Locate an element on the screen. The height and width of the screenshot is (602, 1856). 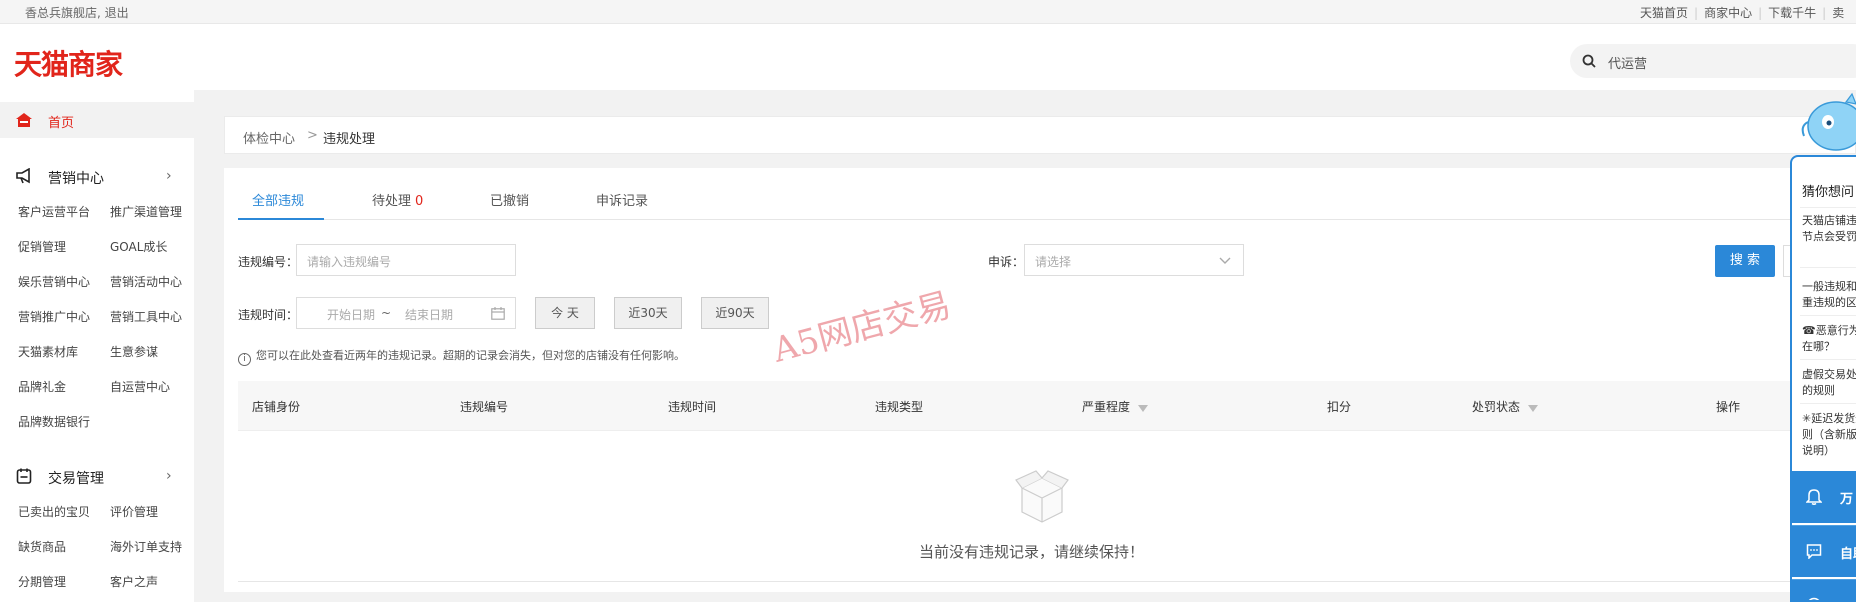
date-range-picker: 开始日期 ~ 结束日期 is located at coordinates (406, 313).